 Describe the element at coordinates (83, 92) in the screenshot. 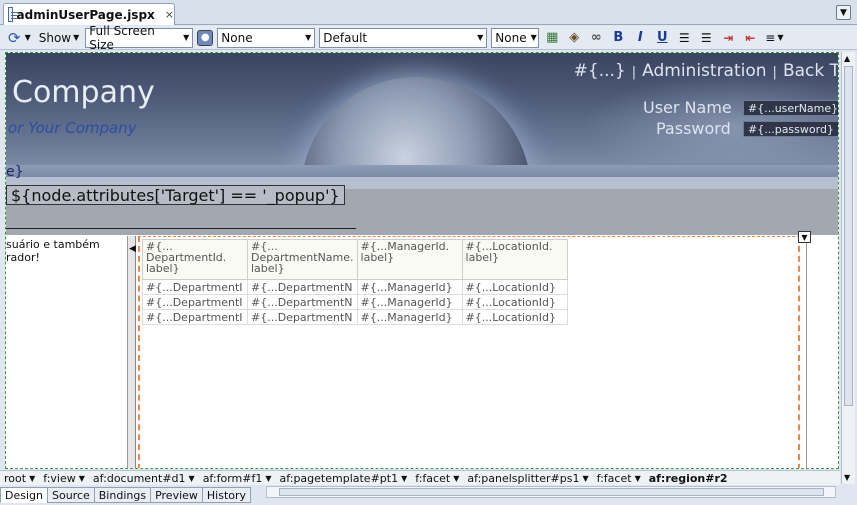

I see `company-title: Company` at that location.